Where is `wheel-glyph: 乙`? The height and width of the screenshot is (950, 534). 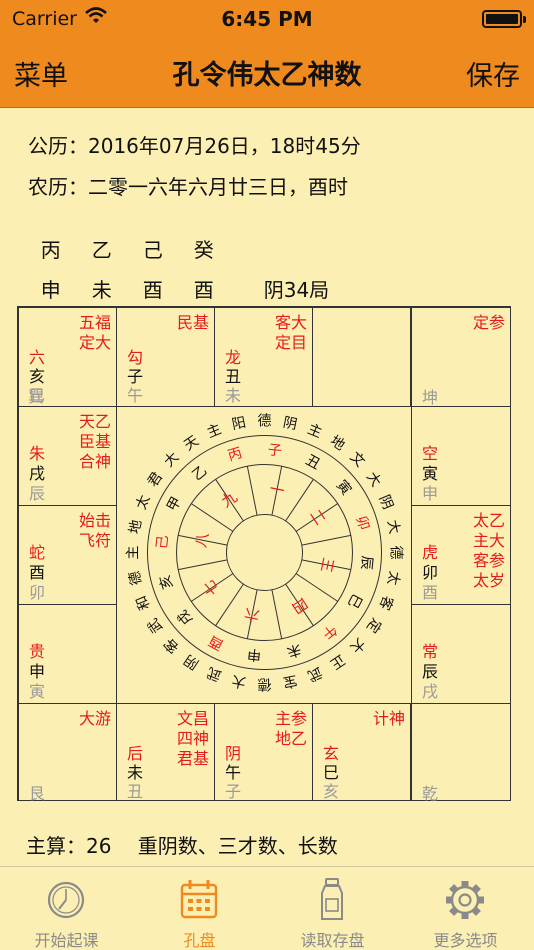
wheel-glyph: 乙 is located at coordinates (199, 473).